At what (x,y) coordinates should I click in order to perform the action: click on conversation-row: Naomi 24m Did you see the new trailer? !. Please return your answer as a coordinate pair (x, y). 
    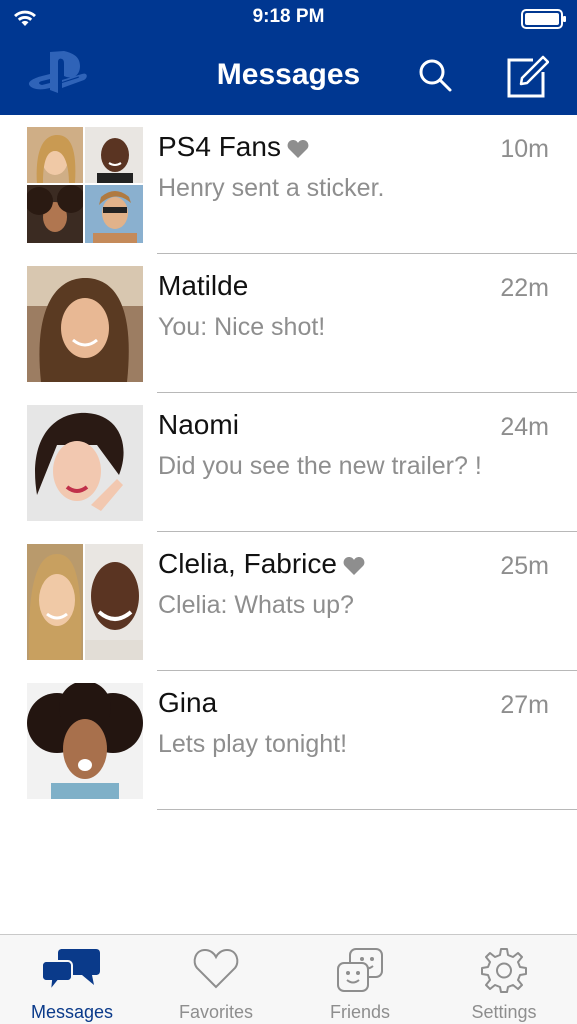
    Looking at the image, I should click on (288, 462).